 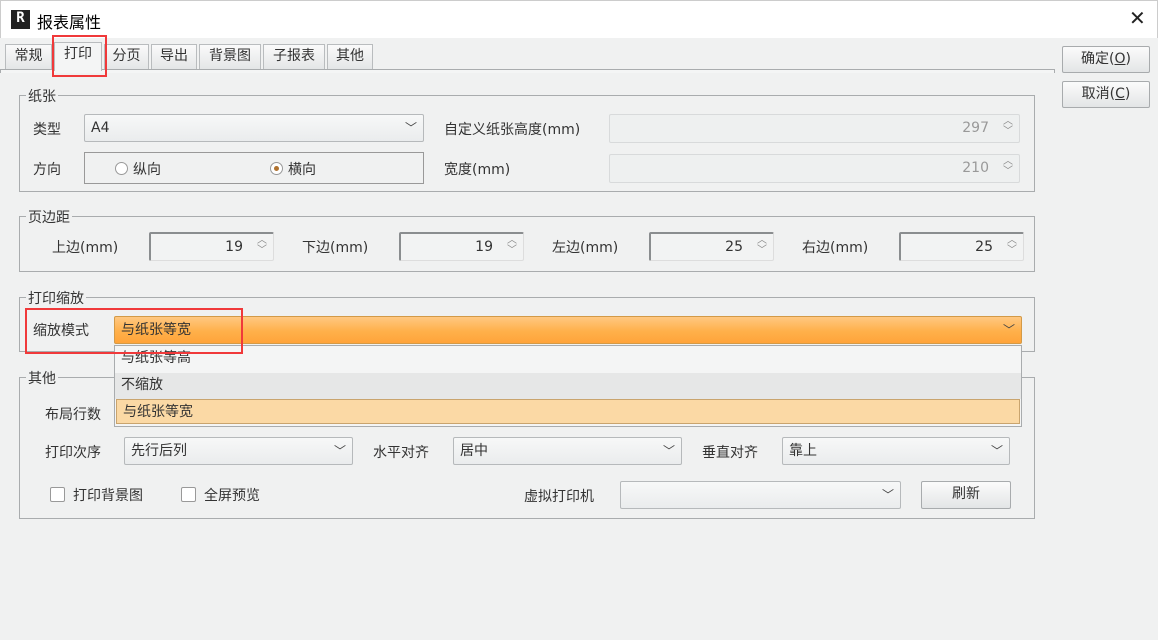 What do you see at coordinates (147, 170) in the screenshot?
I see `portrait-label: 纵向` at bounding box center [147, 170].